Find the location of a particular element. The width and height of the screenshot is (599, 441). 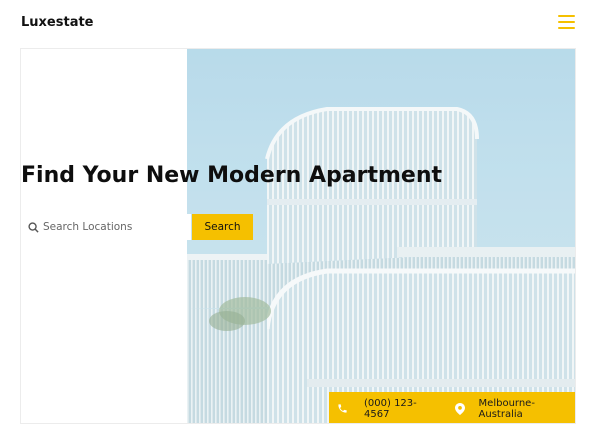

phone-number: (000) 123-4567 is located at coordinates (390, 408).